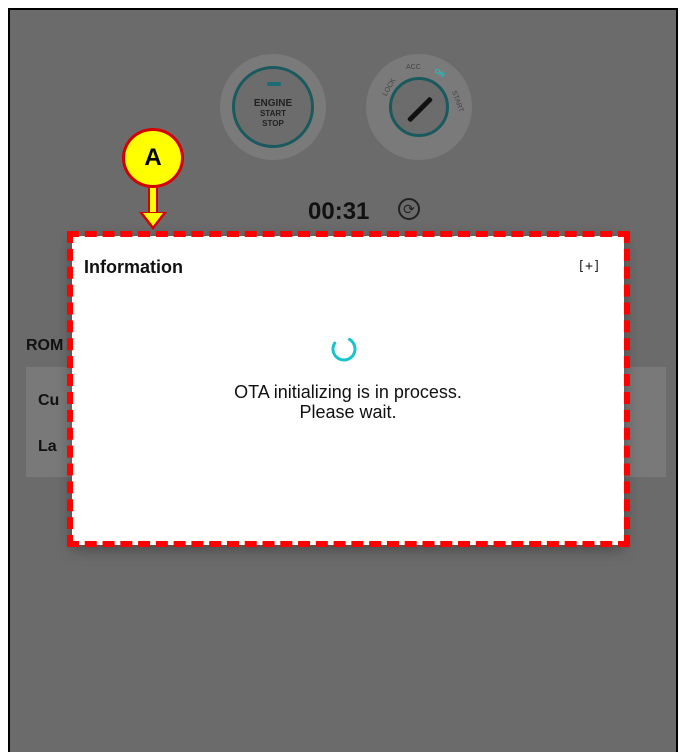 This screenshot has height=752, width=681. I want to click on engine-button-ring: ENGINE START STOP, so click(273, 107).